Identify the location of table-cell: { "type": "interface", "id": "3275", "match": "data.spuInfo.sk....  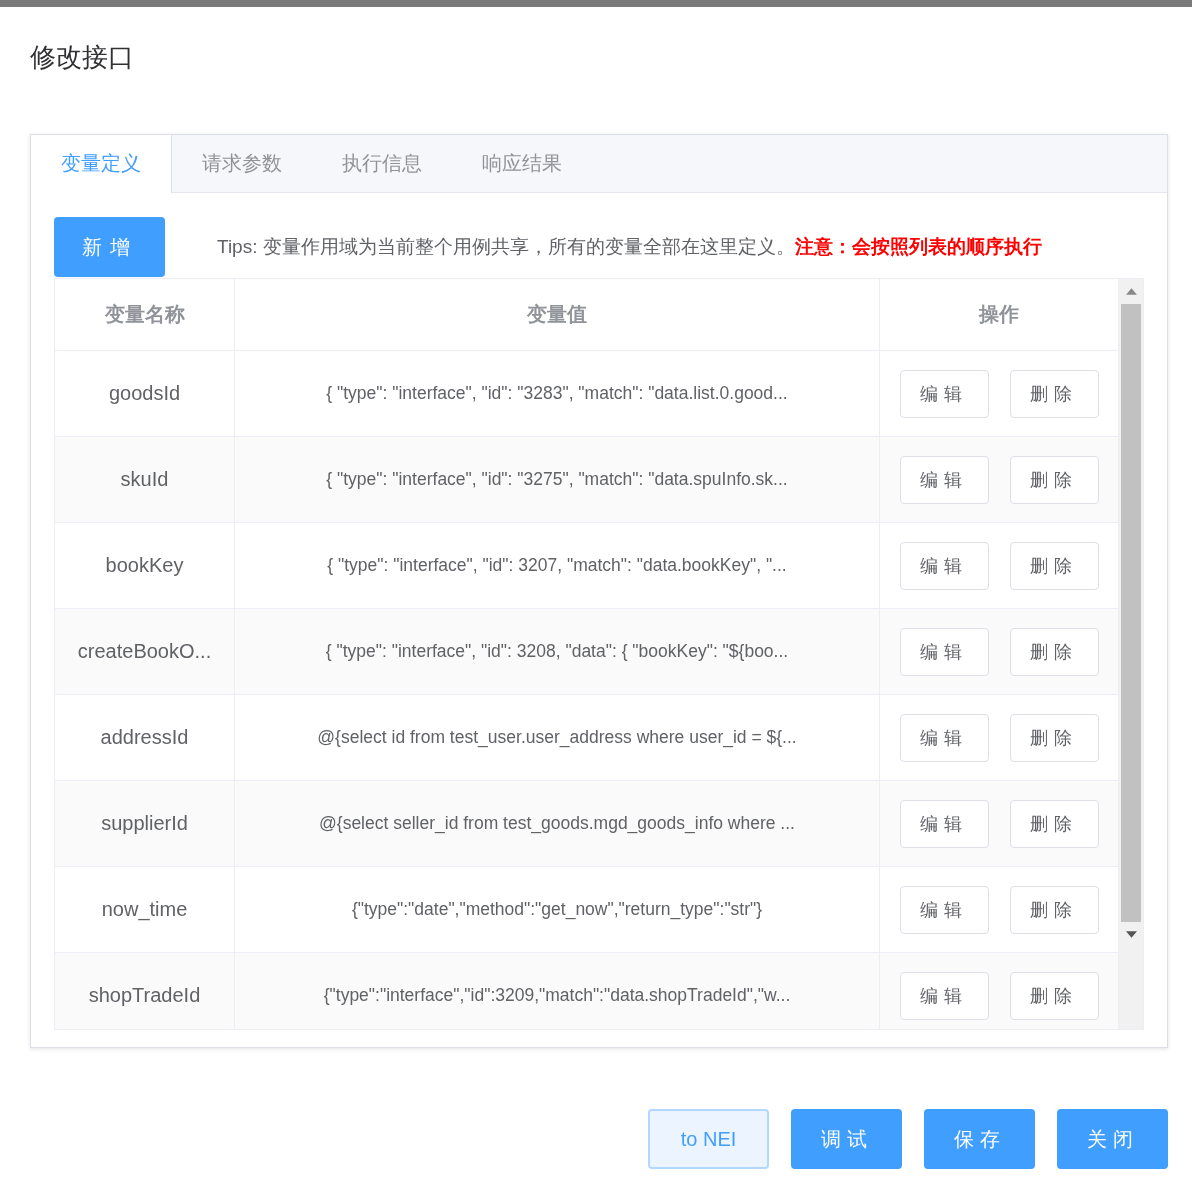
(557, 479).